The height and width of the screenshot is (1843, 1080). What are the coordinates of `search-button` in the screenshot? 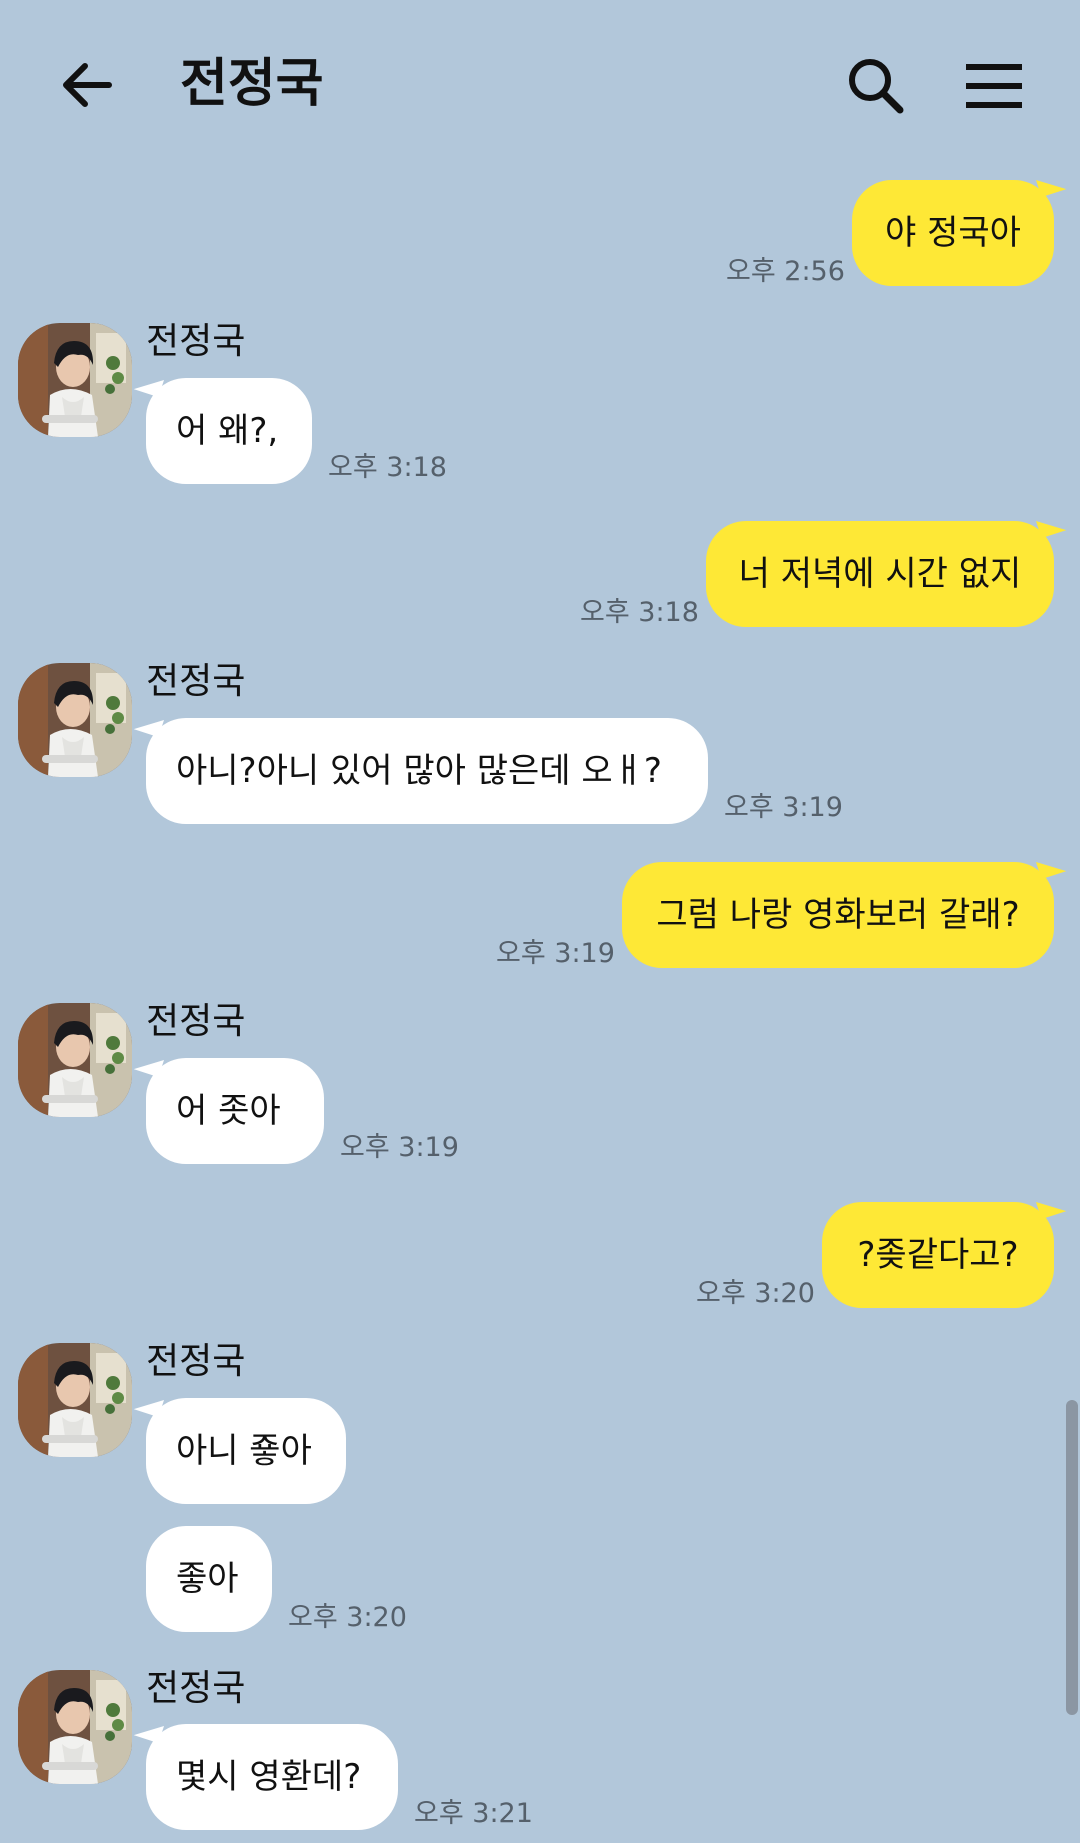 It's located at (876, 86).